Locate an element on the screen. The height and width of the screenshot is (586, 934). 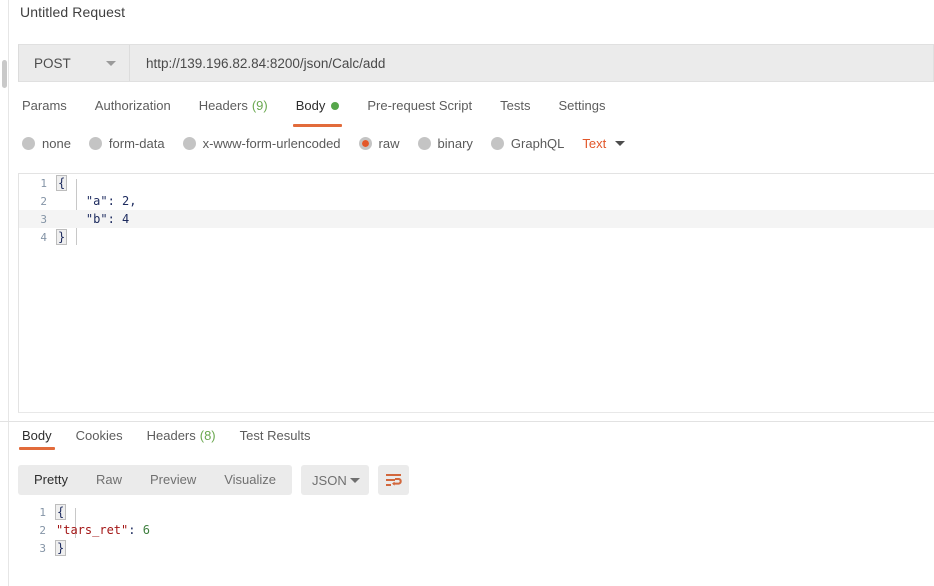
code-text: "tars_ret": 6 is located at coordinates (103, 530).